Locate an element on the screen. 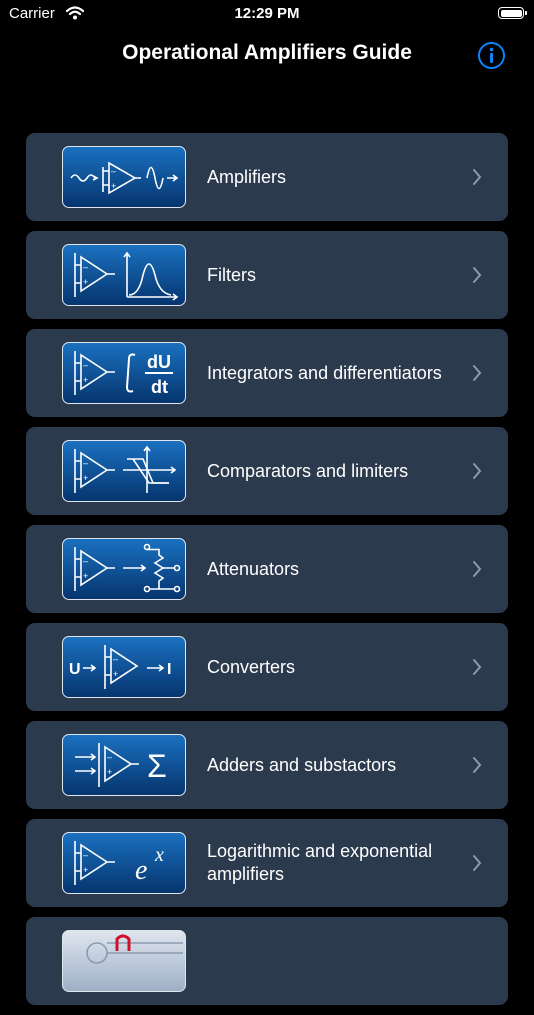 This screenshot has height=1015, width=534. exponential-icon: – + e x is located at coordinates (124, 863).